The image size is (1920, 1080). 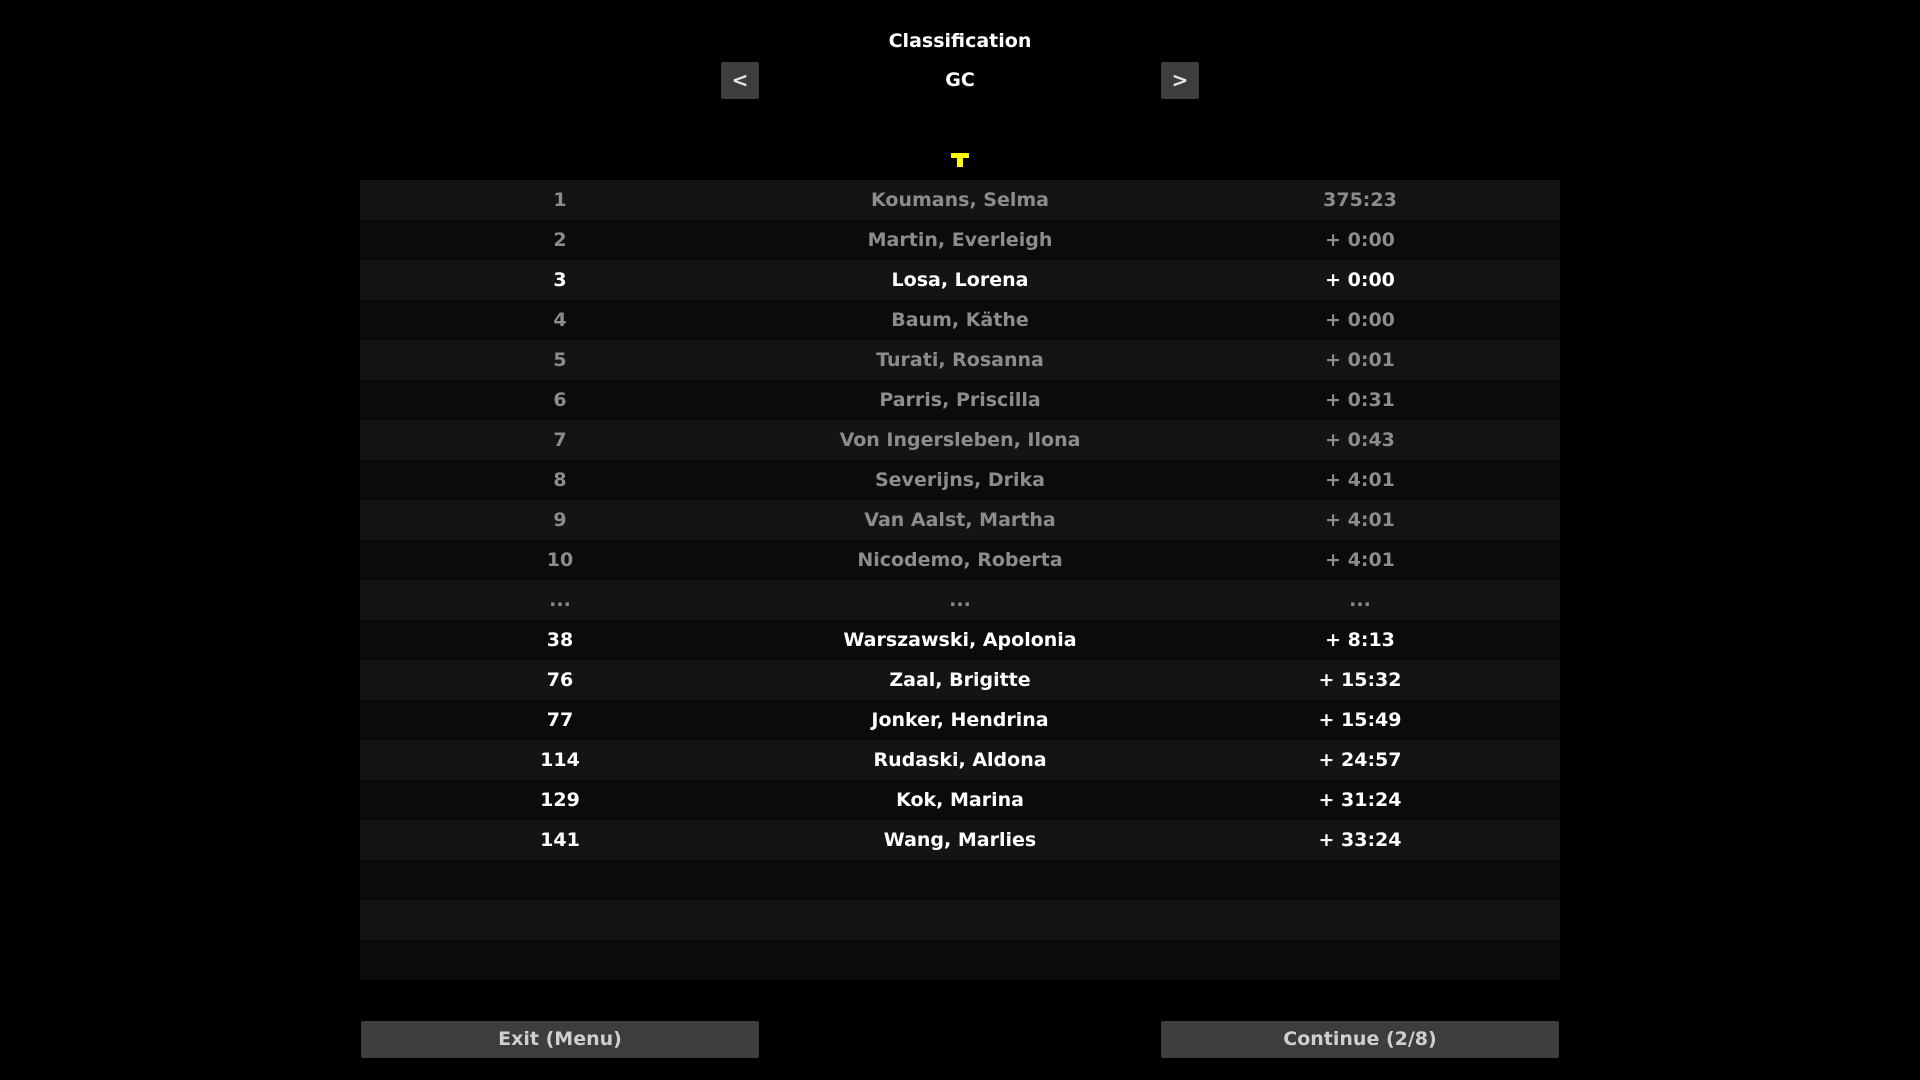 I want to click on rider-name-cell: Martin, Everleigh, so click(x=960, y=240).